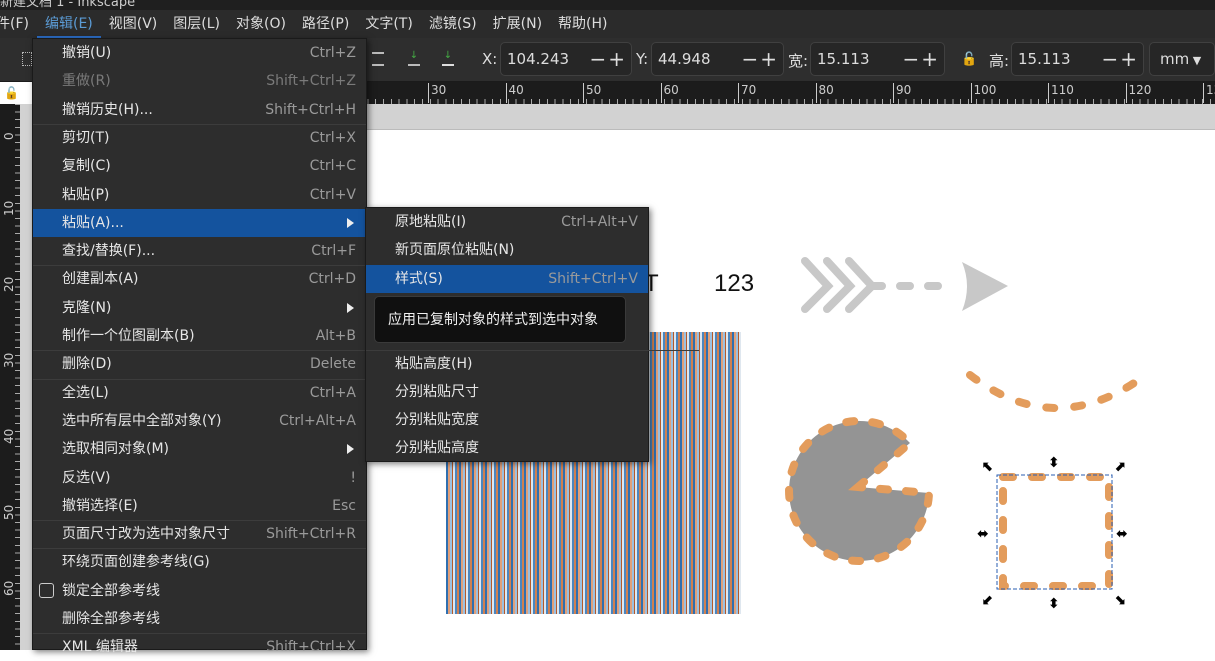 The width and height of the screenshot is (1215, 661). What do you see at coordinates (332, 137) in the screenshot?
I see `menu-item-shortcut: Ctrl+X` at bounding box center [332, 137].